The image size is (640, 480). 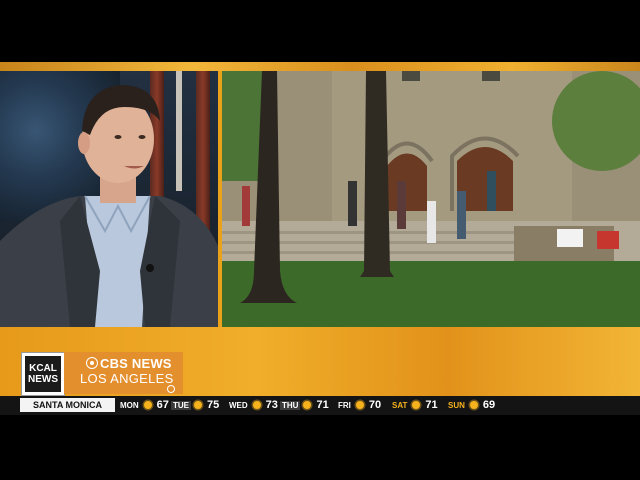 I want to click on cbs-eye-icon, so click(x=92, y=363).